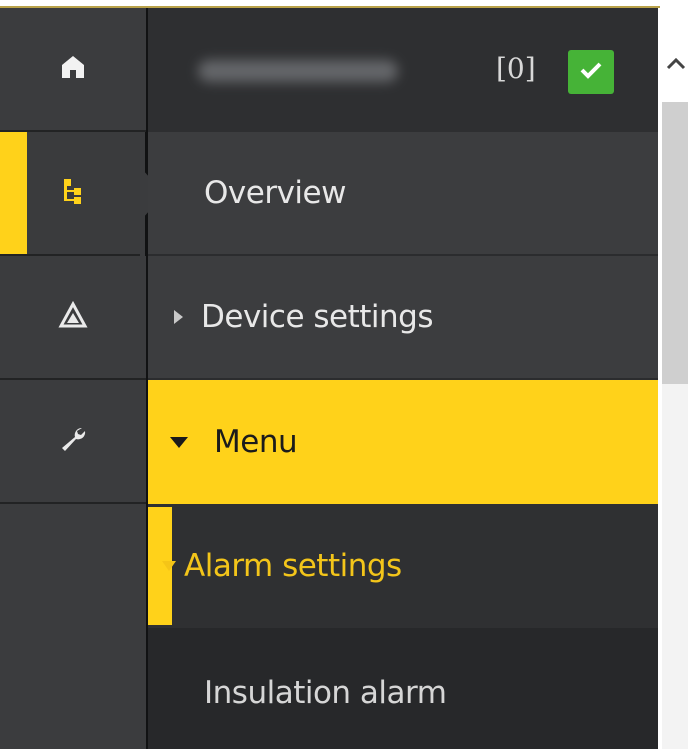 The image size is (688, 749). I want to click on warning-triangle-icon, so click(73, 317).